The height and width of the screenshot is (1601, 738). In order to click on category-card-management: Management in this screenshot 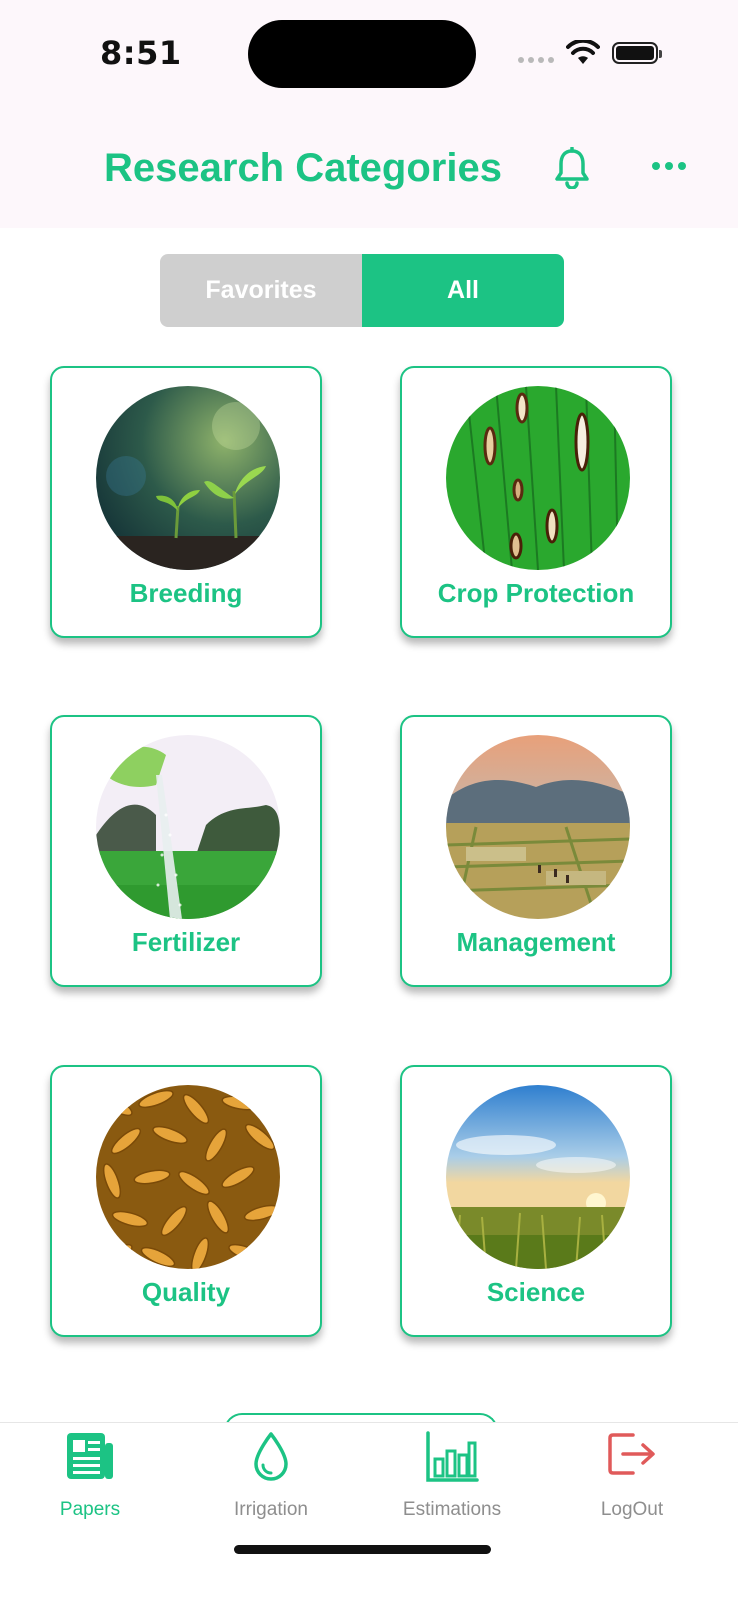, I will do `click(536, 851)`.